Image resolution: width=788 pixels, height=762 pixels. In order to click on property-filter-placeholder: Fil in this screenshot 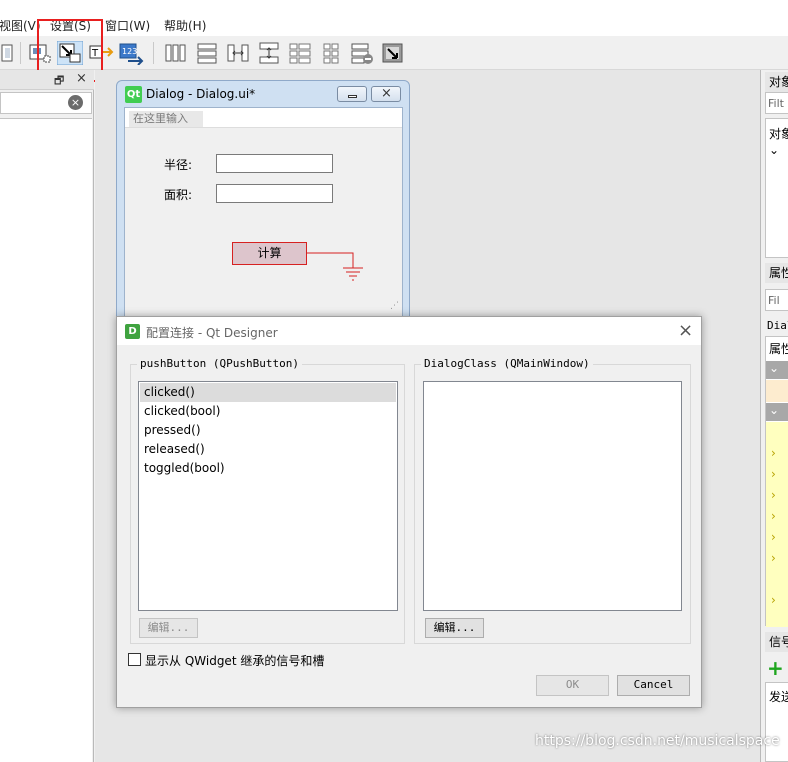, I will do `click(774, 300)`.